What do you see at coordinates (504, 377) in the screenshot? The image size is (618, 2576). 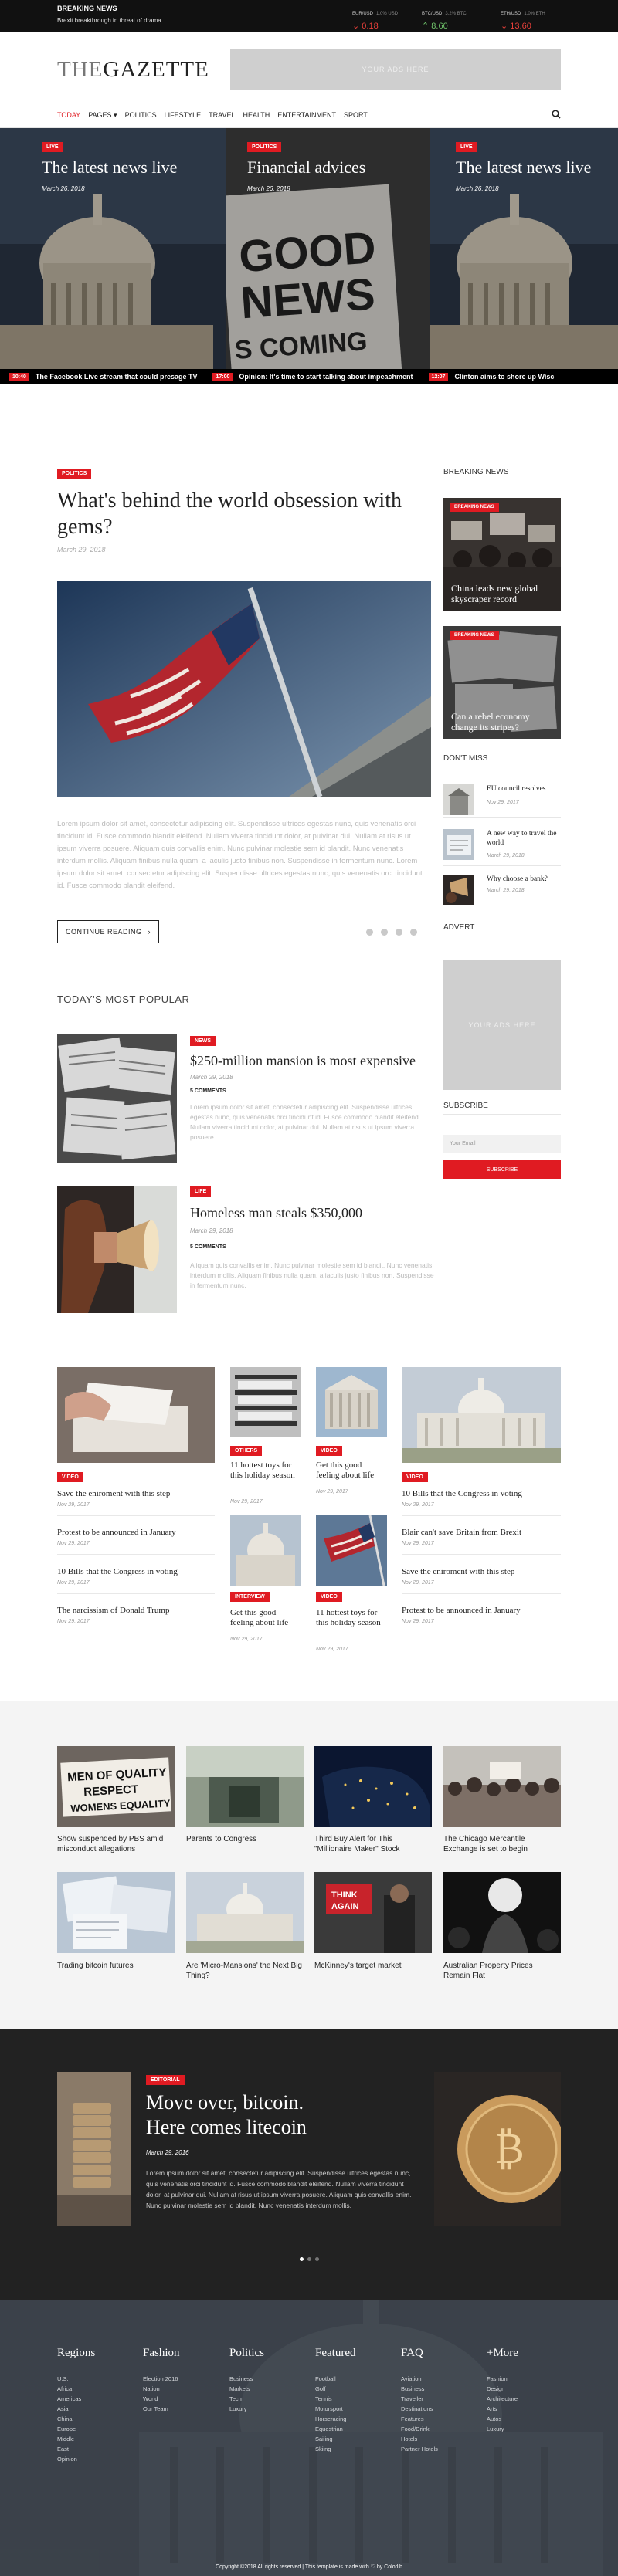 I see `ticker-headline: Clinton aims to shore up Wisc` at bounding box center [504, 377].